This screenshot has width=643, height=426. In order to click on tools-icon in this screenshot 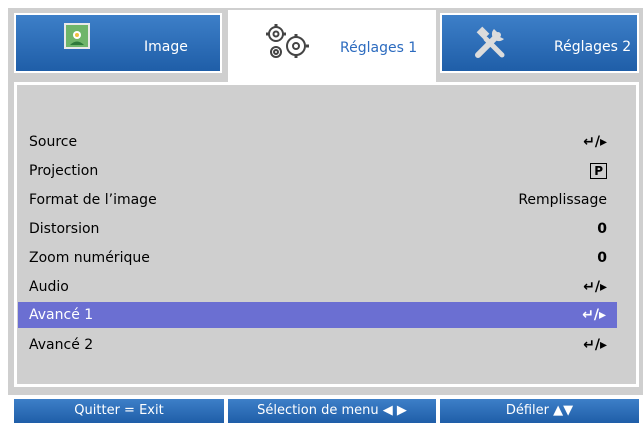, I will do `click(492, 45)`.